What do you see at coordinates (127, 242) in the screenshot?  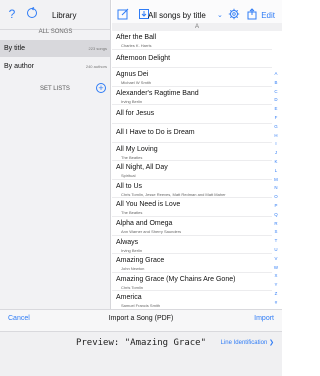 I see `song-title: Always` at bounding box center [127, 242].